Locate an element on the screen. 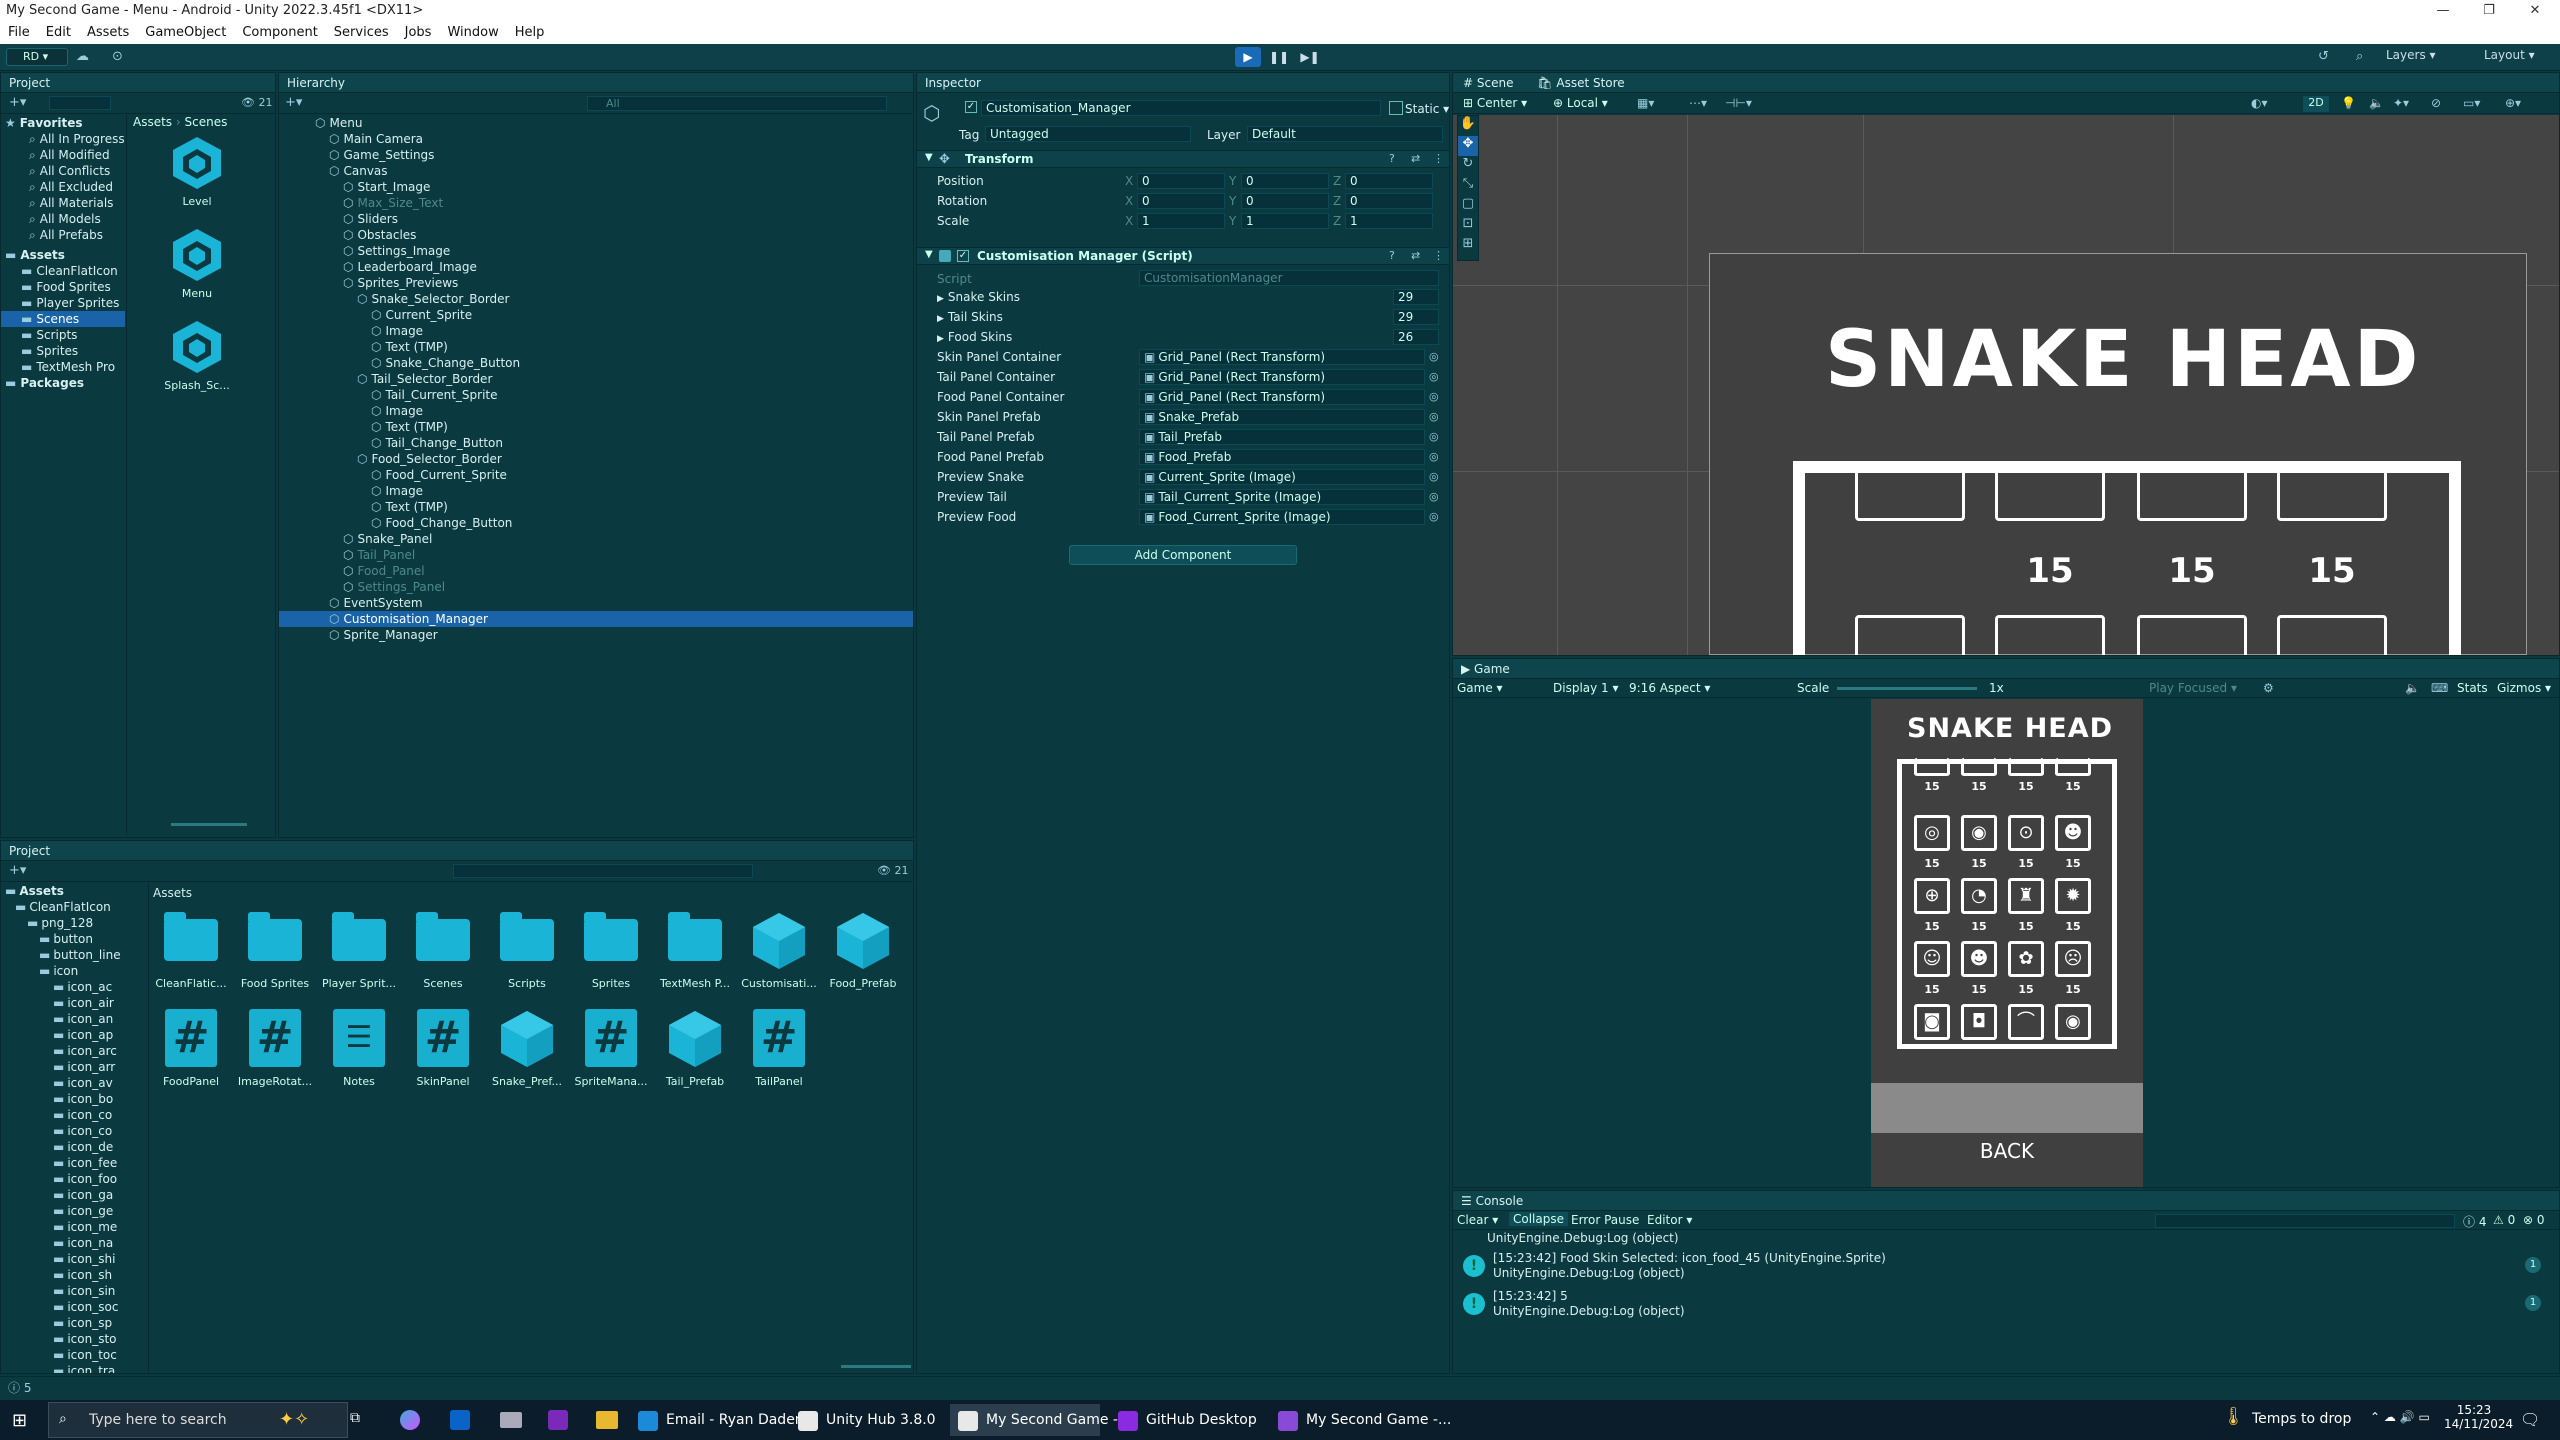  hierarchy-item: ⬡ Menu is located at coordinates (596, 123).